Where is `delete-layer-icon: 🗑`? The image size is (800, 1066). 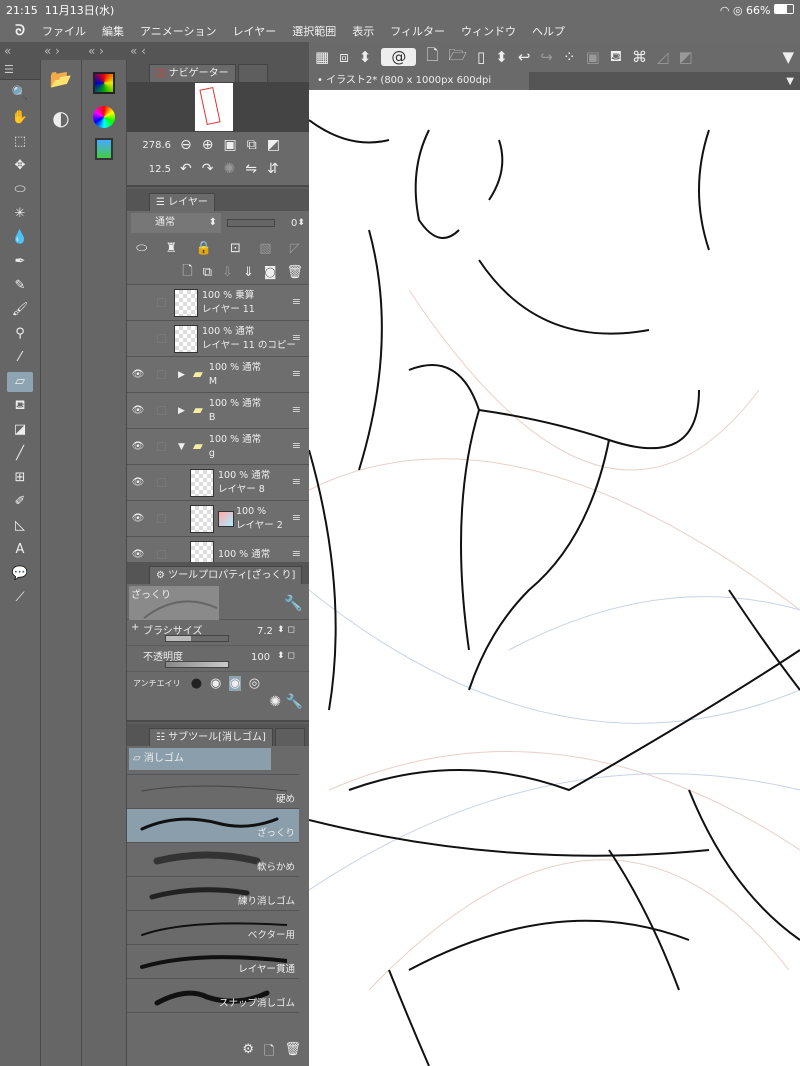 delete-layer-icon: 🗑 is located at coordinates (294, 272).